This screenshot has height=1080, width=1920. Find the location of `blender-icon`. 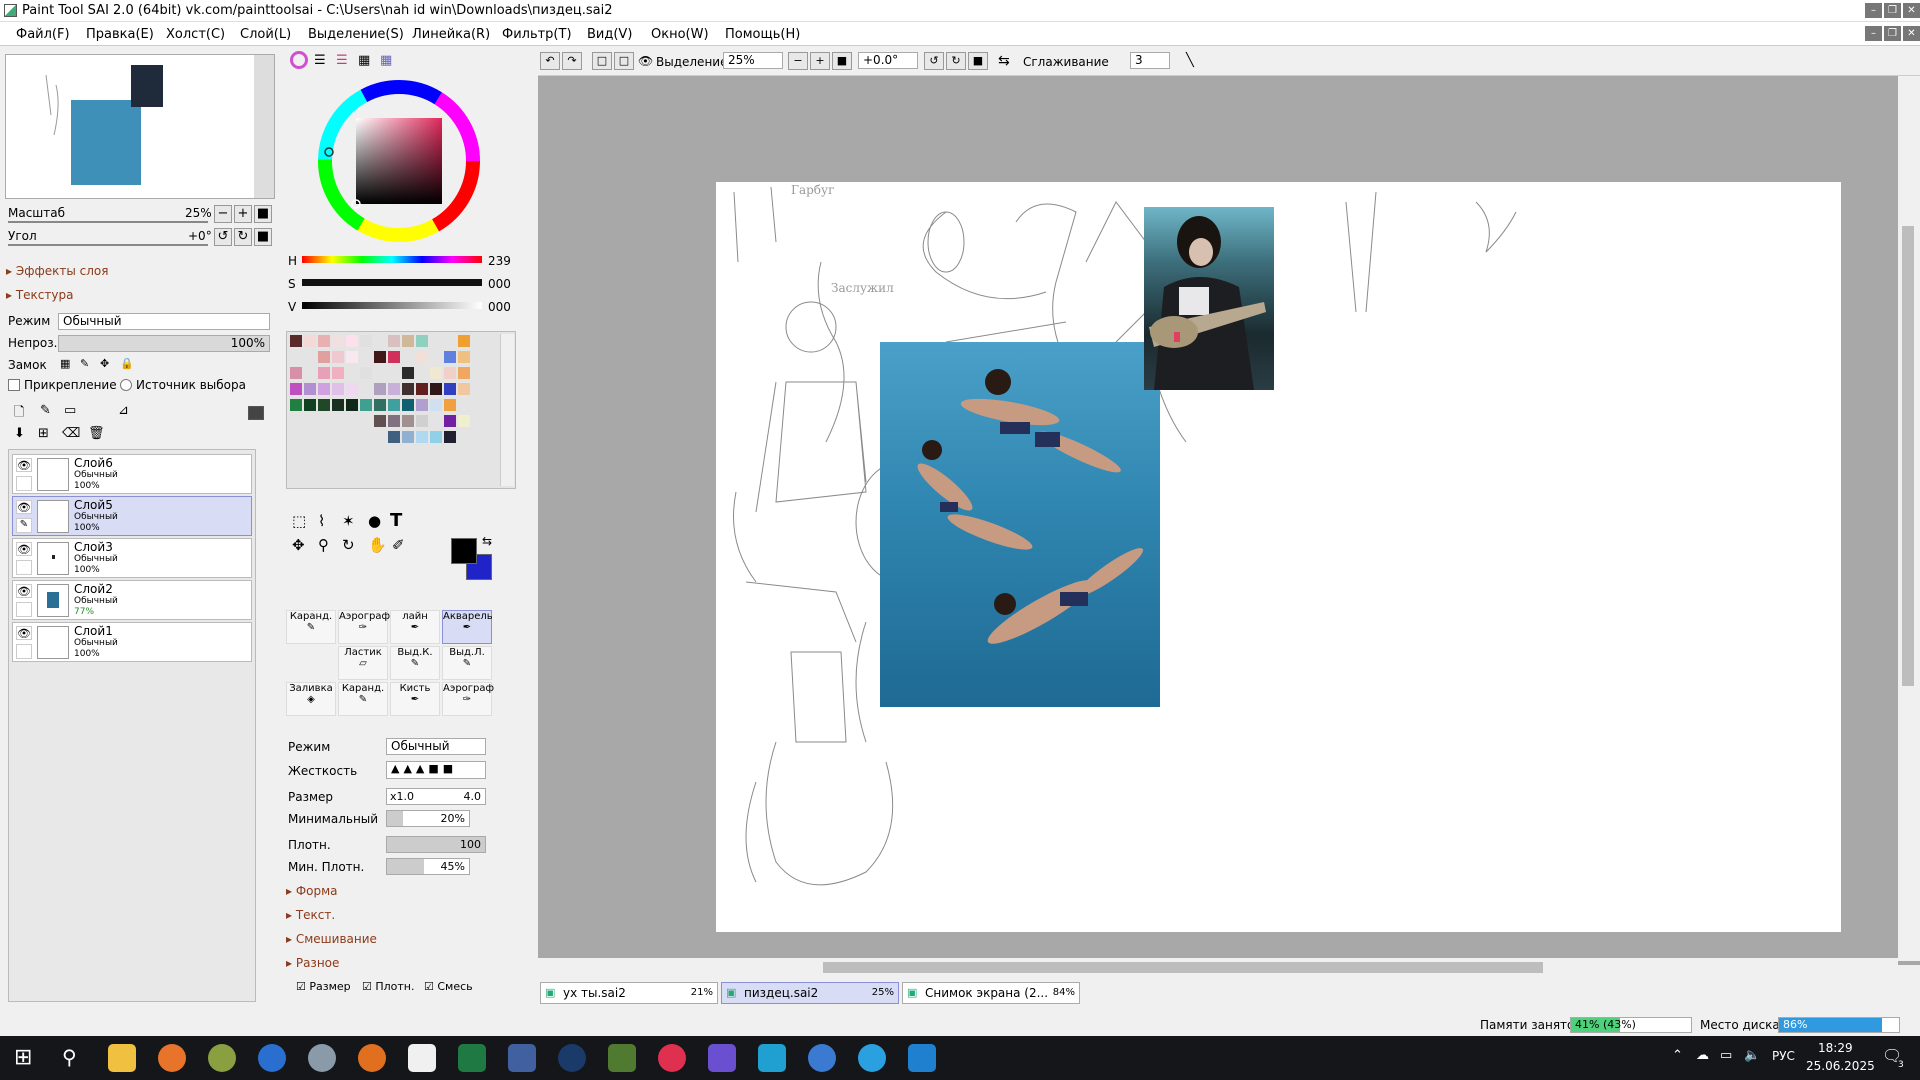

blender-icon is located at coordinates (372, 1058).